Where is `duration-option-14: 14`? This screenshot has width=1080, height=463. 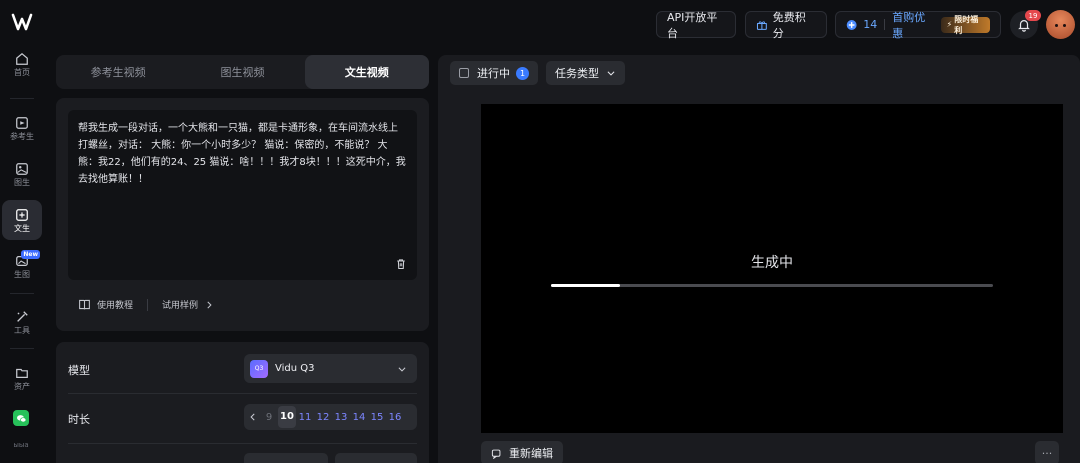
duration-option-14: 14 is located at coordinates (359, 417).